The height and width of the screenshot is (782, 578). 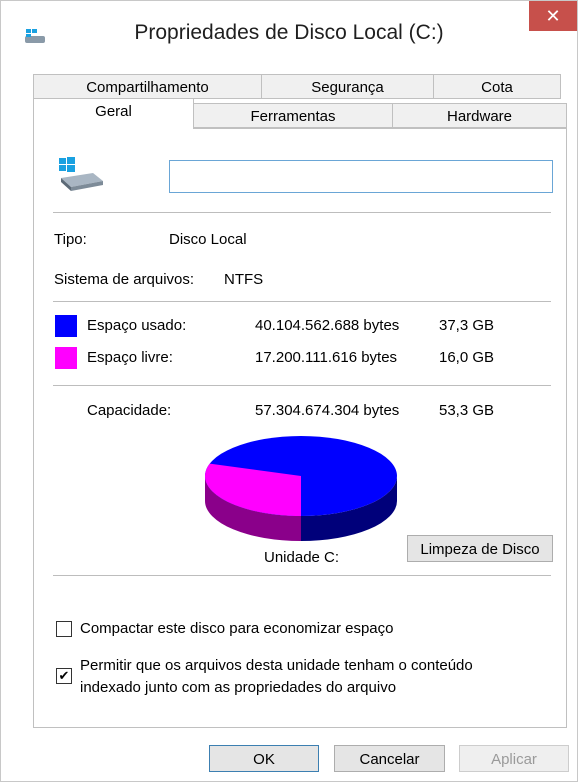 I want to click on close-button: ✕, so click(x=553, y=16).